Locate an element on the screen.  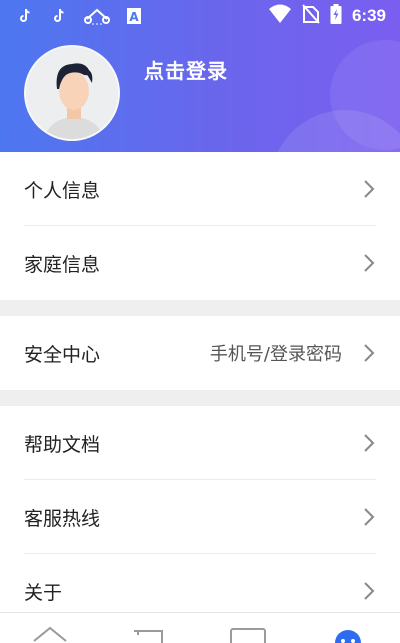
tab-screen is located at coordinates (248, 633).